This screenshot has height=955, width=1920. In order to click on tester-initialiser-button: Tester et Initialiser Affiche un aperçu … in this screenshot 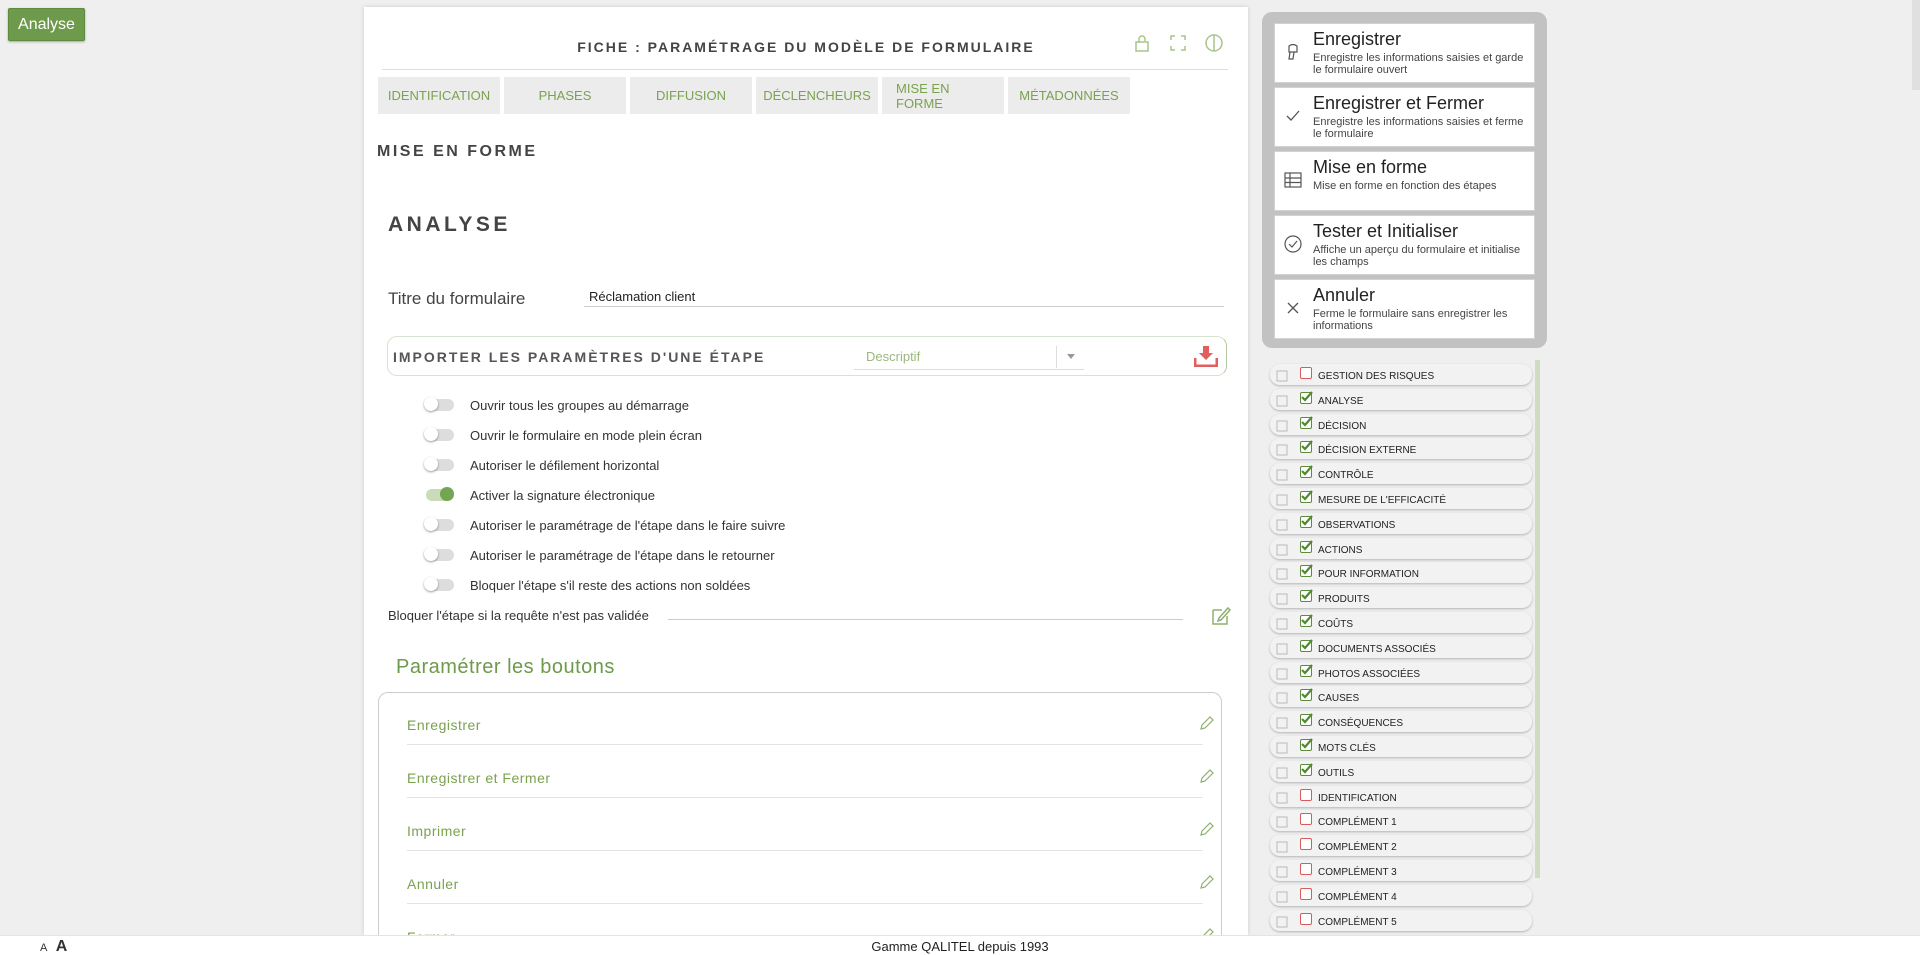, I will do `click(1404, 245)`.